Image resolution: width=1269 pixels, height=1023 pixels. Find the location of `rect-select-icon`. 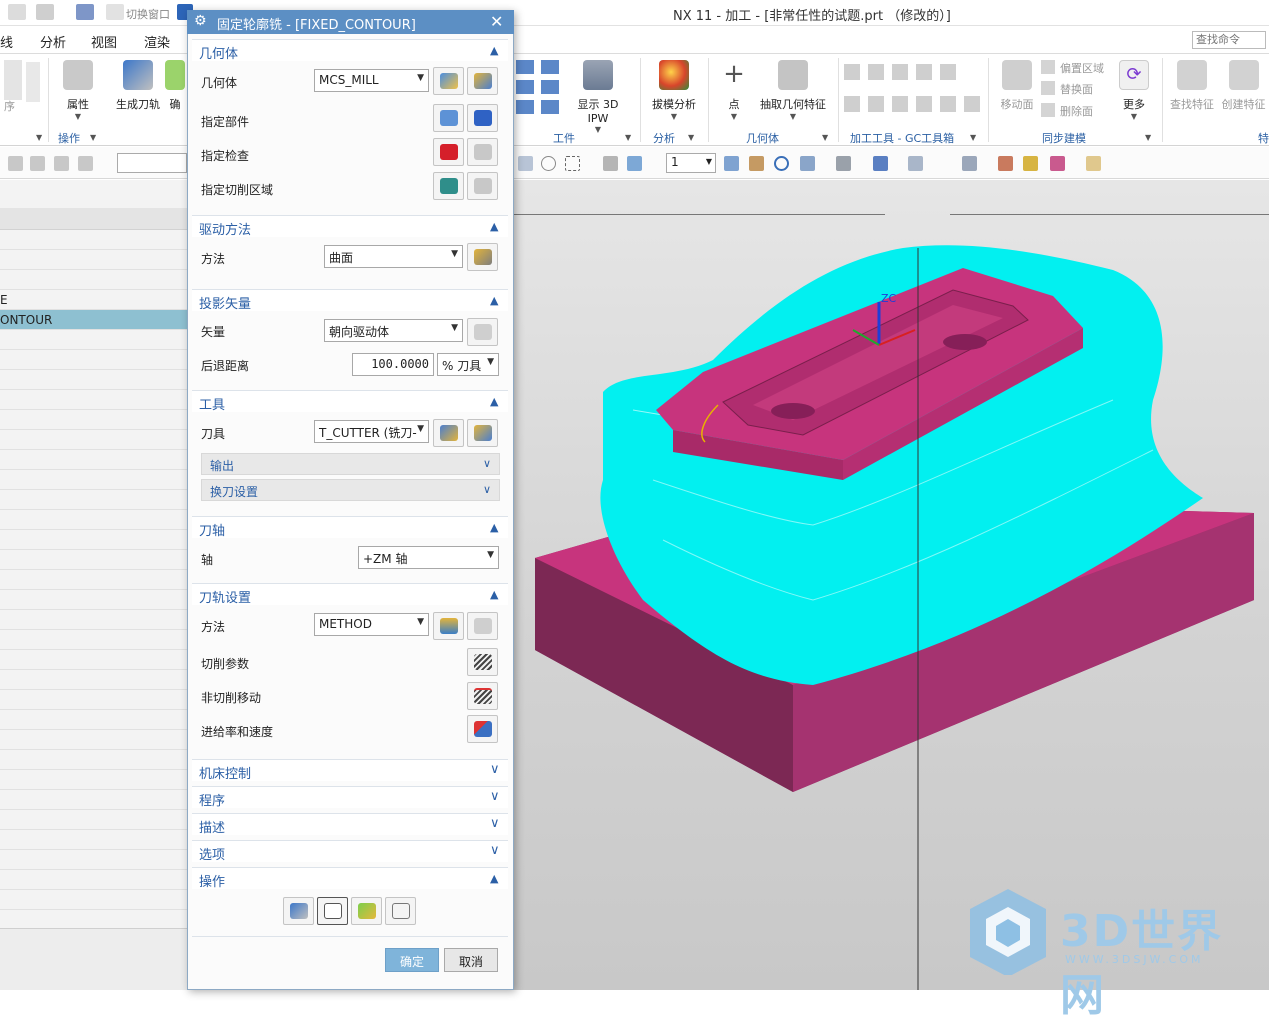

rect-select-icon is located at coordinates (572, 163).